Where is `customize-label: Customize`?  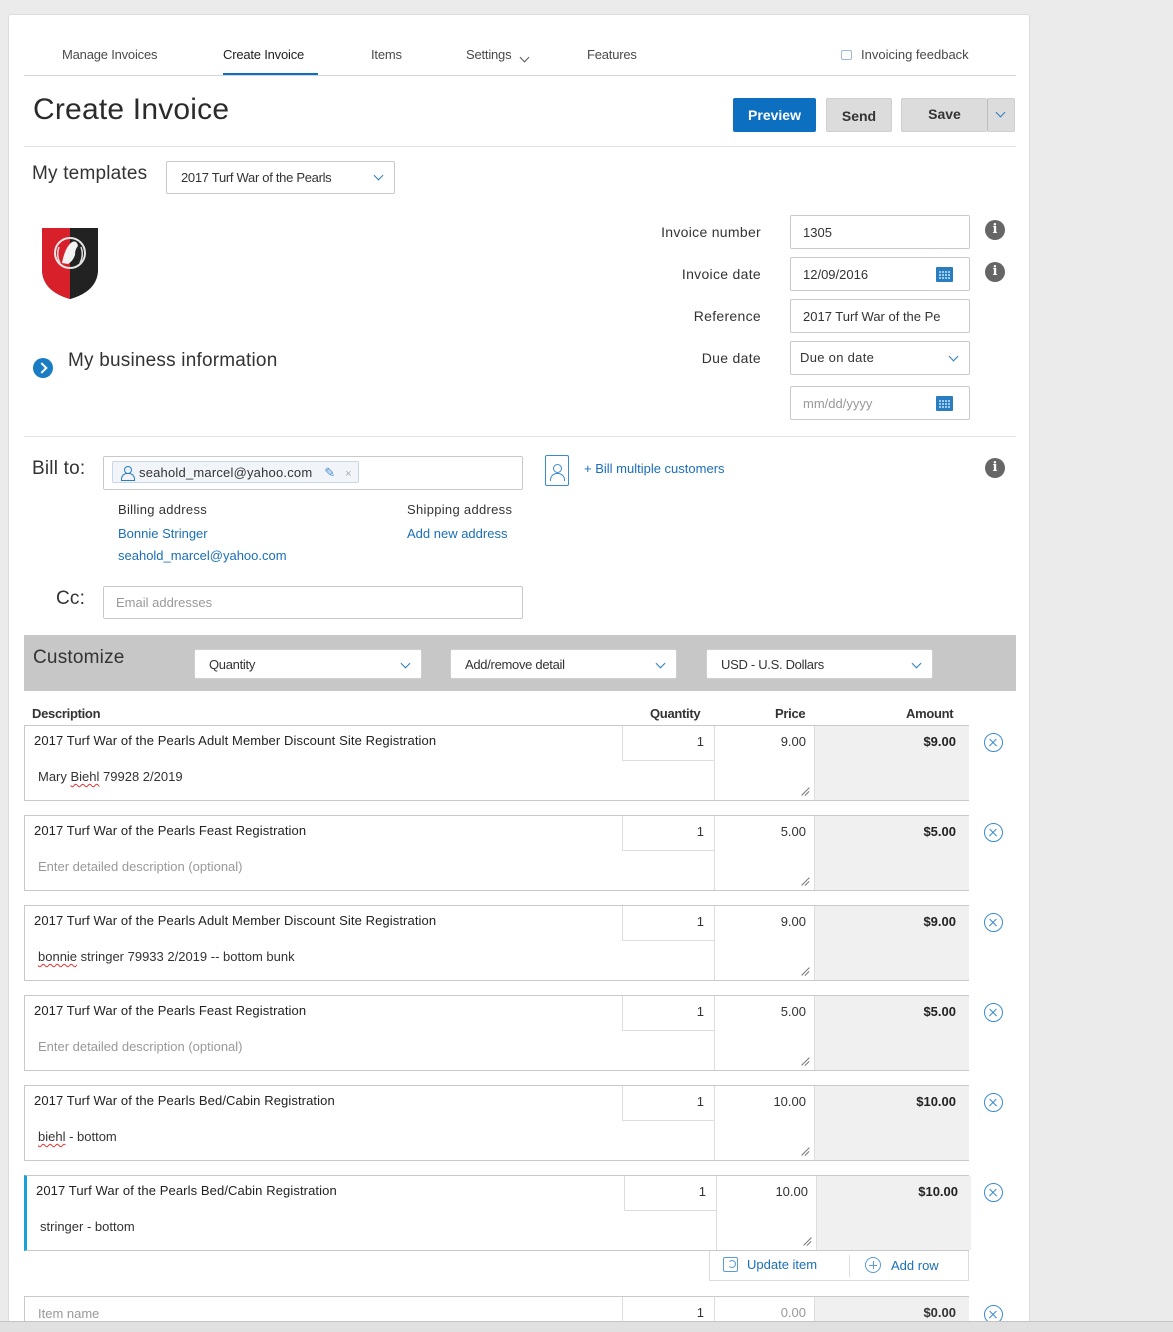
customize-label: Customize is located at coordinates (79, 657).